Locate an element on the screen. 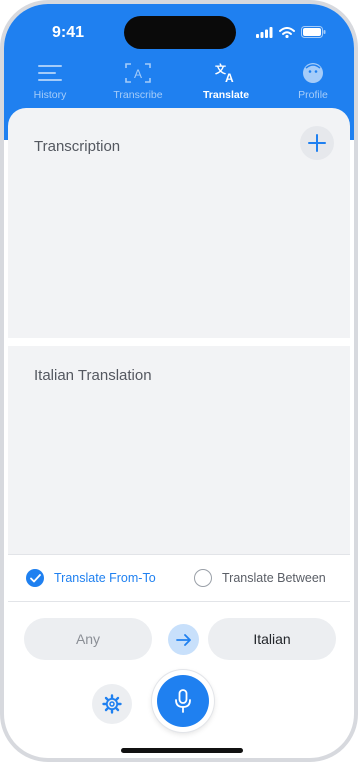 This screenshot has width=358, height=762. profile-icon is located at coordinates (313, 73).